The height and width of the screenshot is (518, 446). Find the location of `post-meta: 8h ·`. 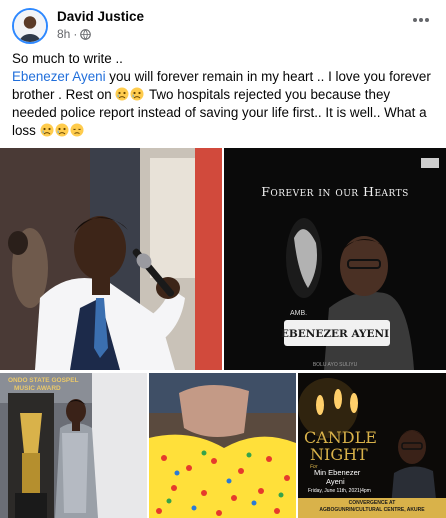

post-meta: 8h · is located at coordinates (74, 34).